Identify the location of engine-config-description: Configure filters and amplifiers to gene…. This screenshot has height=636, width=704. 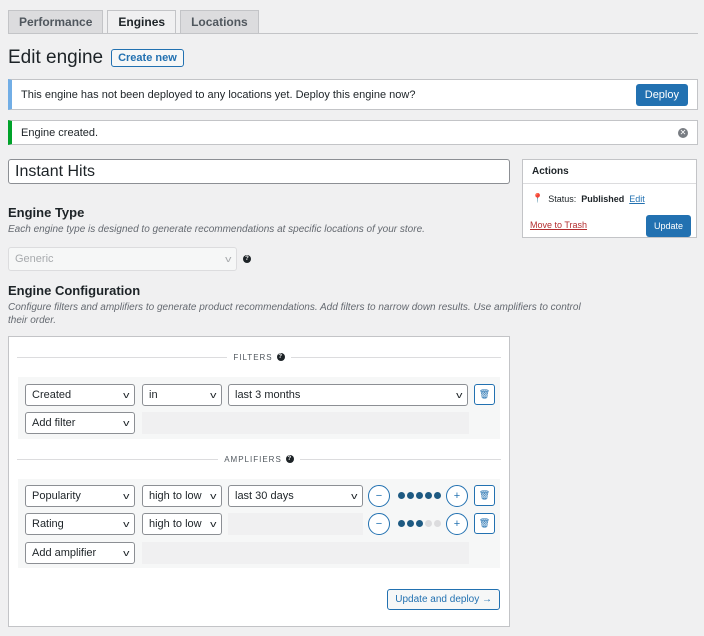
(294, 307).